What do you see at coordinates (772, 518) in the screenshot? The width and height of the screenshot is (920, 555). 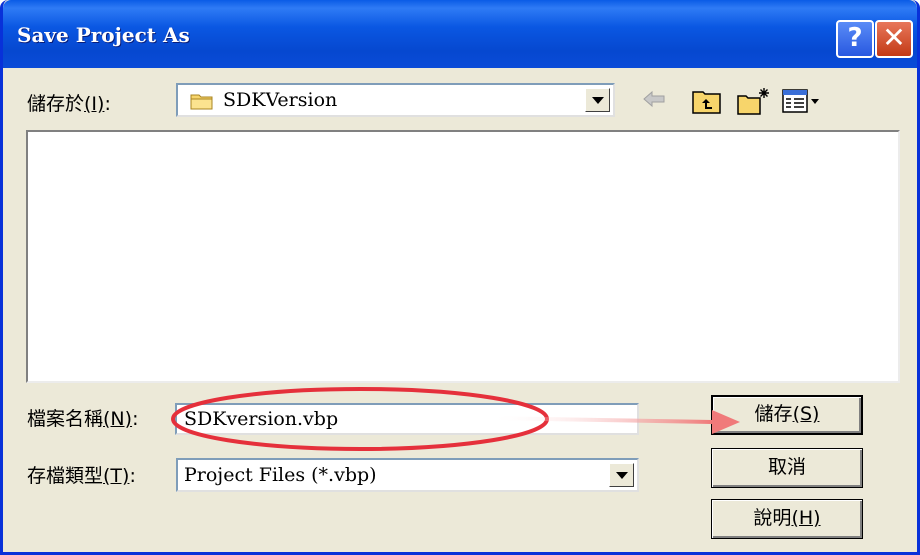 I see `help-button-label: 說明` at bounding box center [772, 518].